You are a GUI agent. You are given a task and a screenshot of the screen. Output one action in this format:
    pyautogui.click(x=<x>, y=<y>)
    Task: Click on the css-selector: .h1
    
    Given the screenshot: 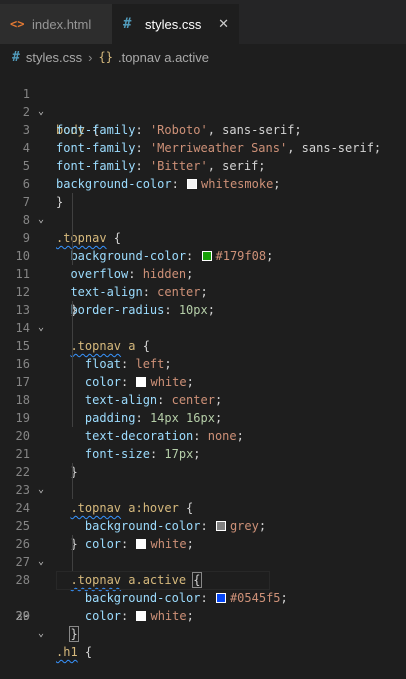 What is the action you would take?
    pyautogui.click(x=67, y=652)
    